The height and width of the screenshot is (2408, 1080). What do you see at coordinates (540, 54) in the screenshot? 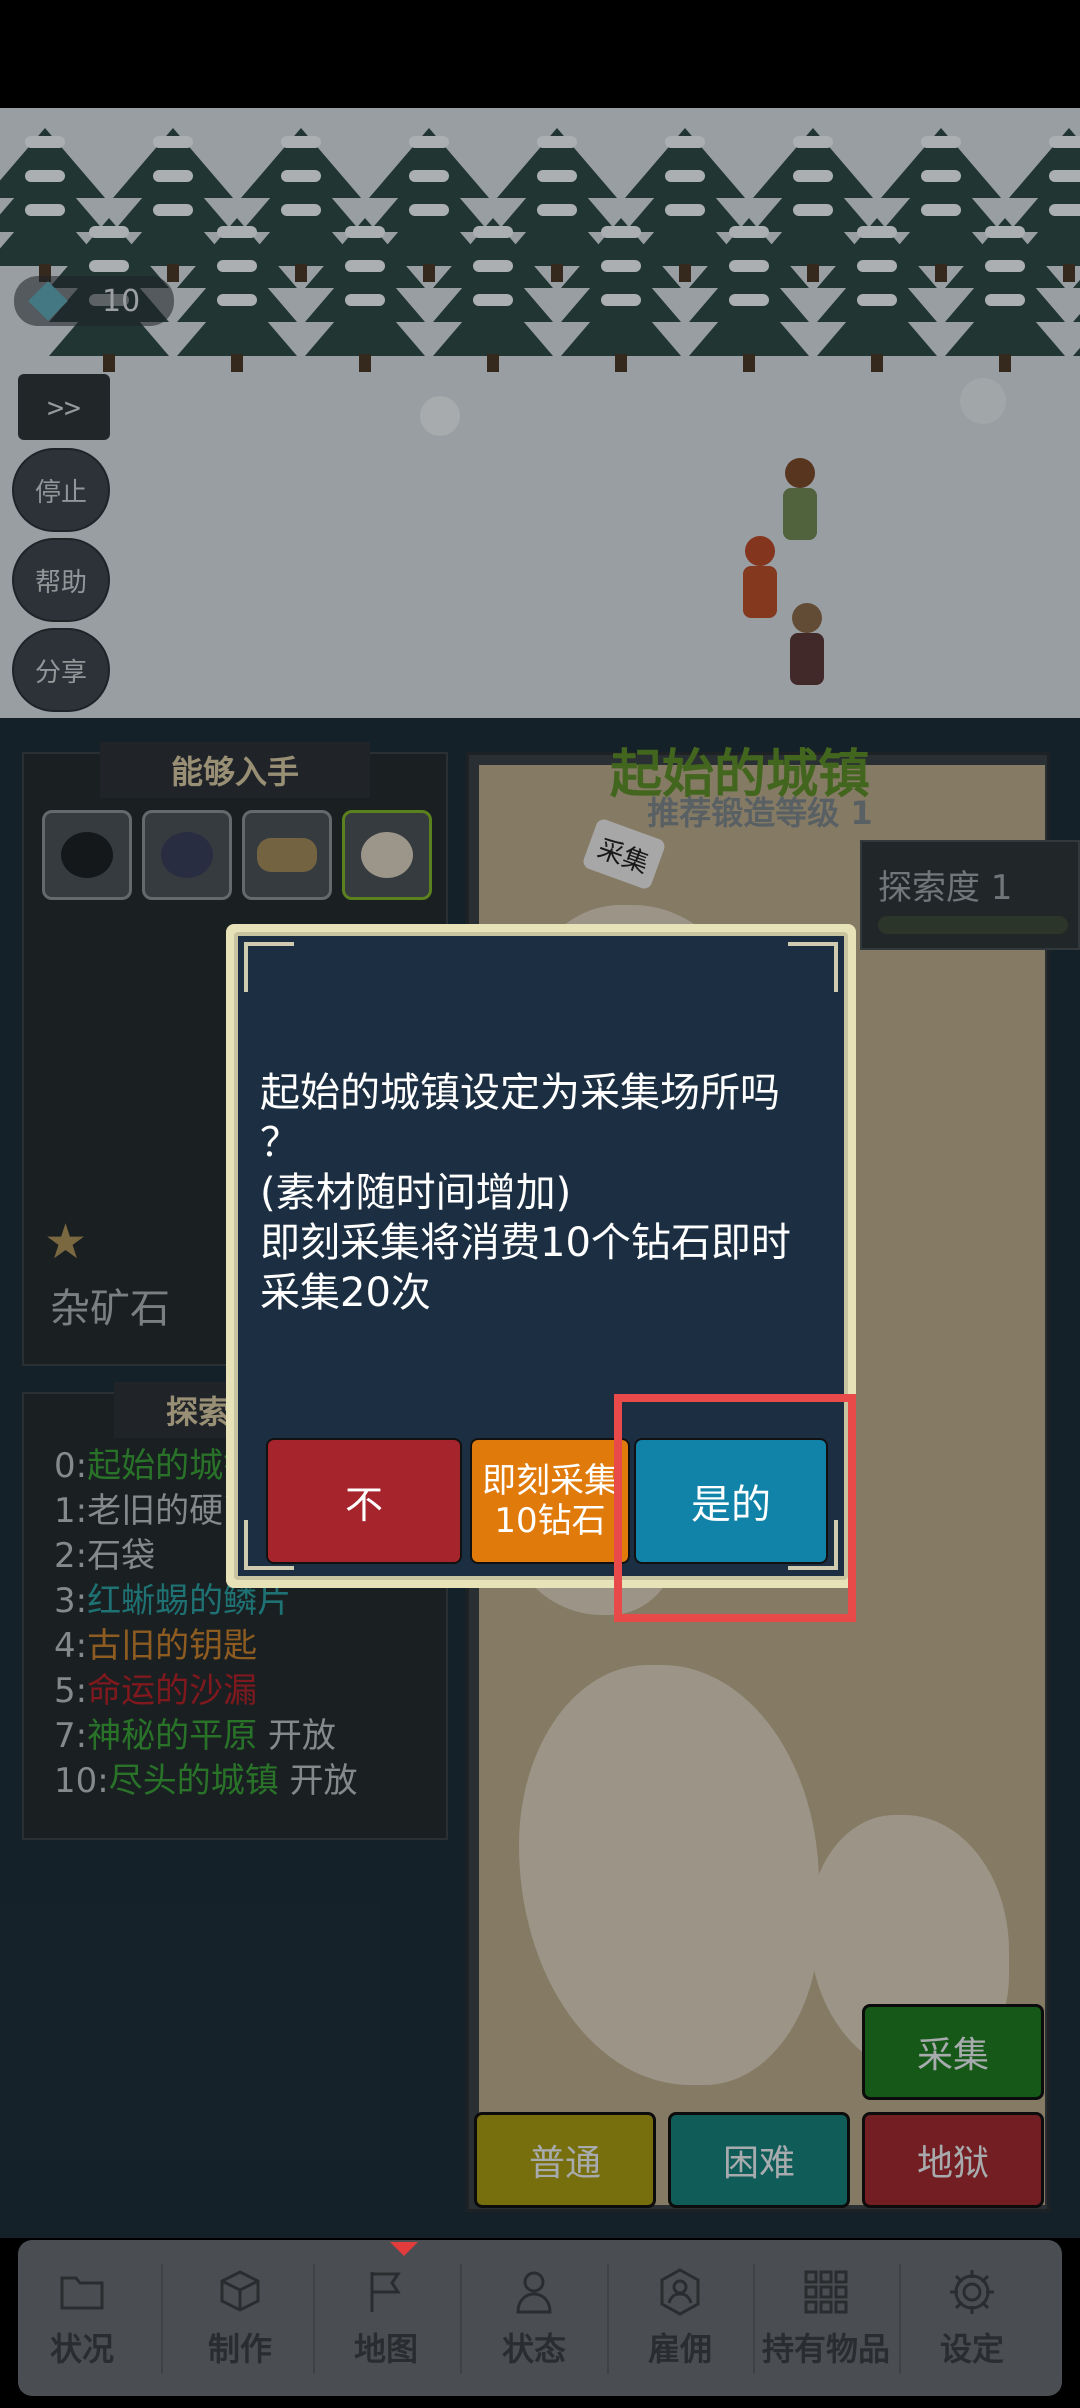
I see `status-bar` at bounding box center [540, 54].